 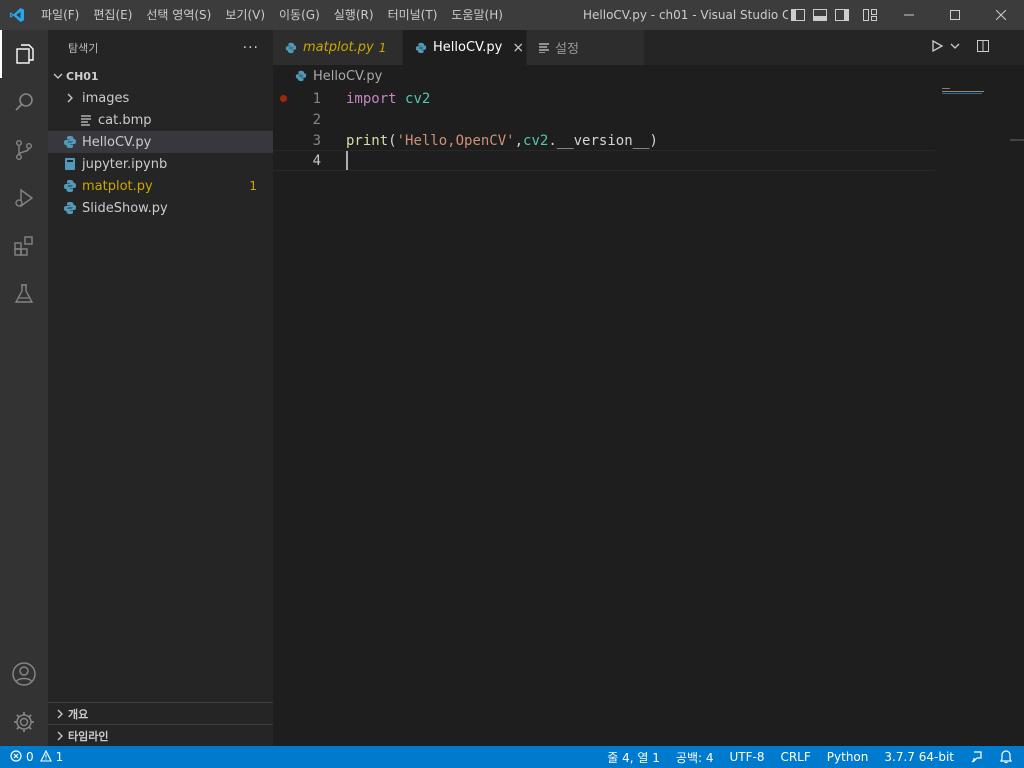 I want to click on overview-ruler, so click(x=1017, y=140).